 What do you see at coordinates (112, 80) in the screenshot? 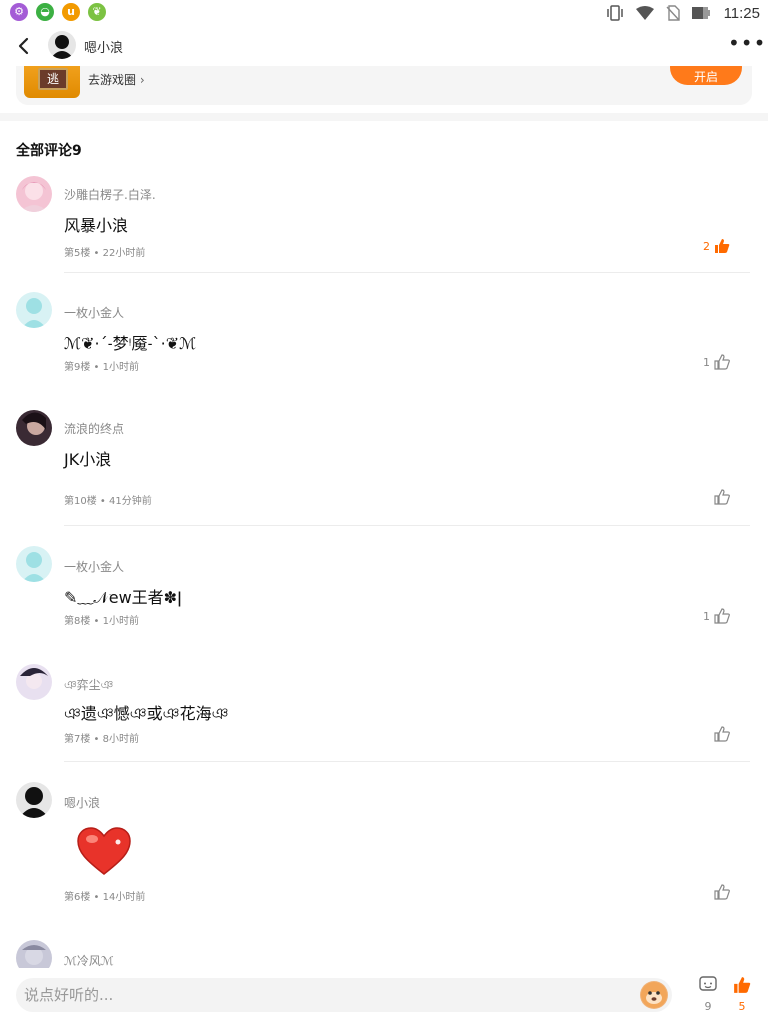
I see `game-circle-label: 去游戏圈` at bounding box center [112, 80].